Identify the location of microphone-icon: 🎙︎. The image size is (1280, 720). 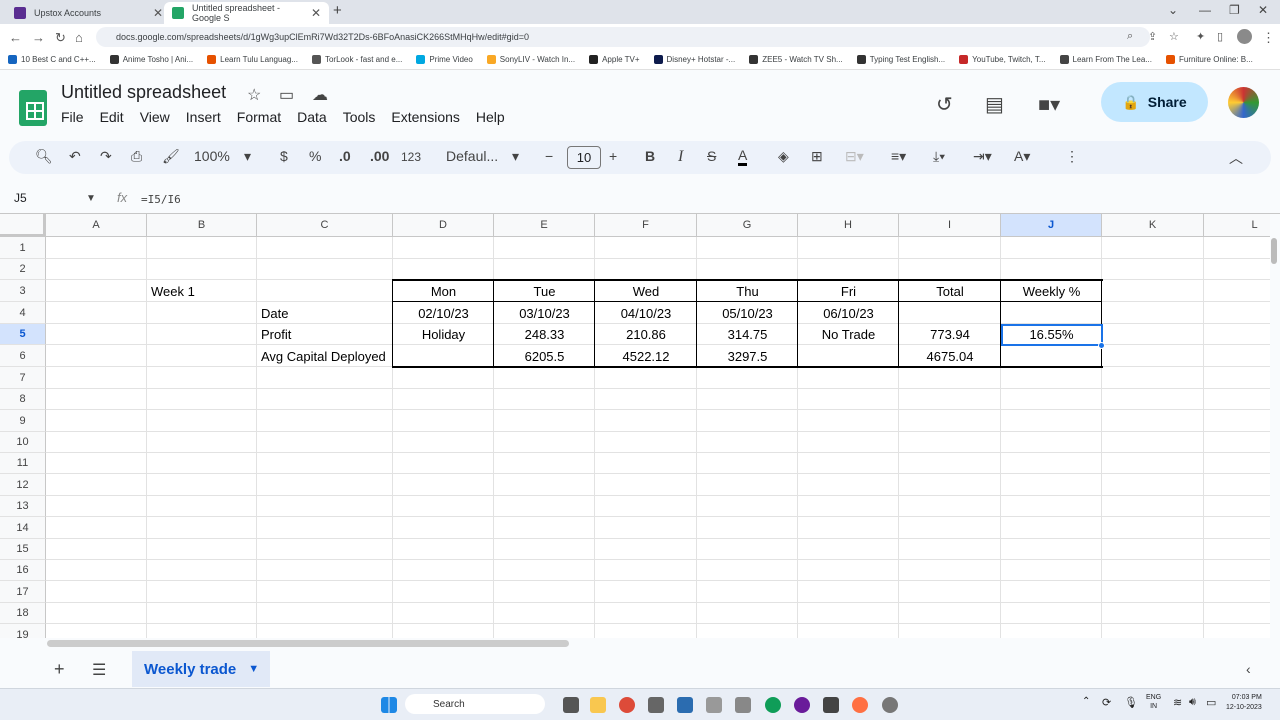
(1131, 702).